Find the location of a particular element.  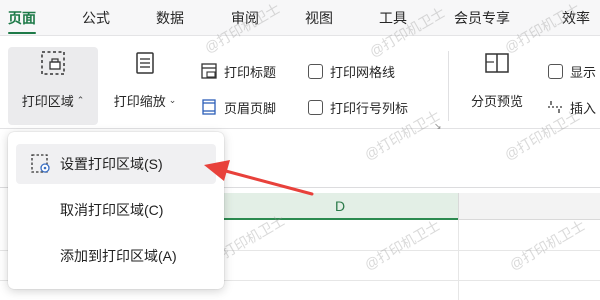

show-label: 显示 is located at coordinates (583, 72).